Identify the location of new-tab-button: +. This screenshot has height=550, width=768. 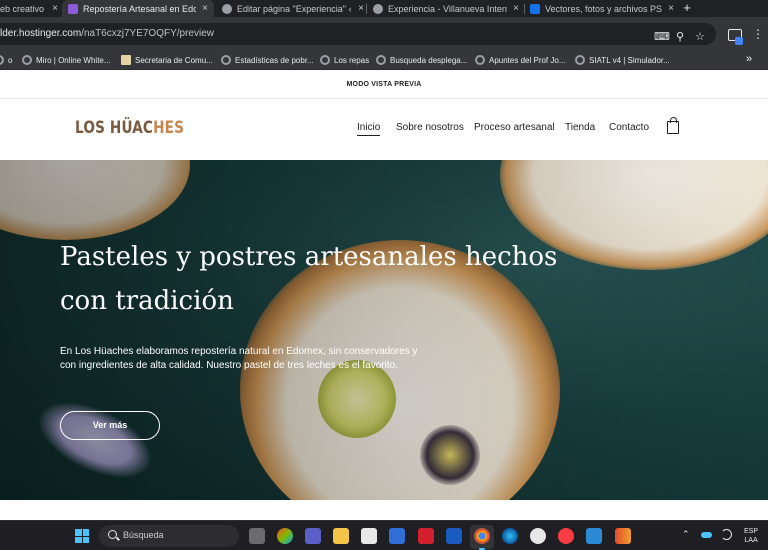
(687, 8).